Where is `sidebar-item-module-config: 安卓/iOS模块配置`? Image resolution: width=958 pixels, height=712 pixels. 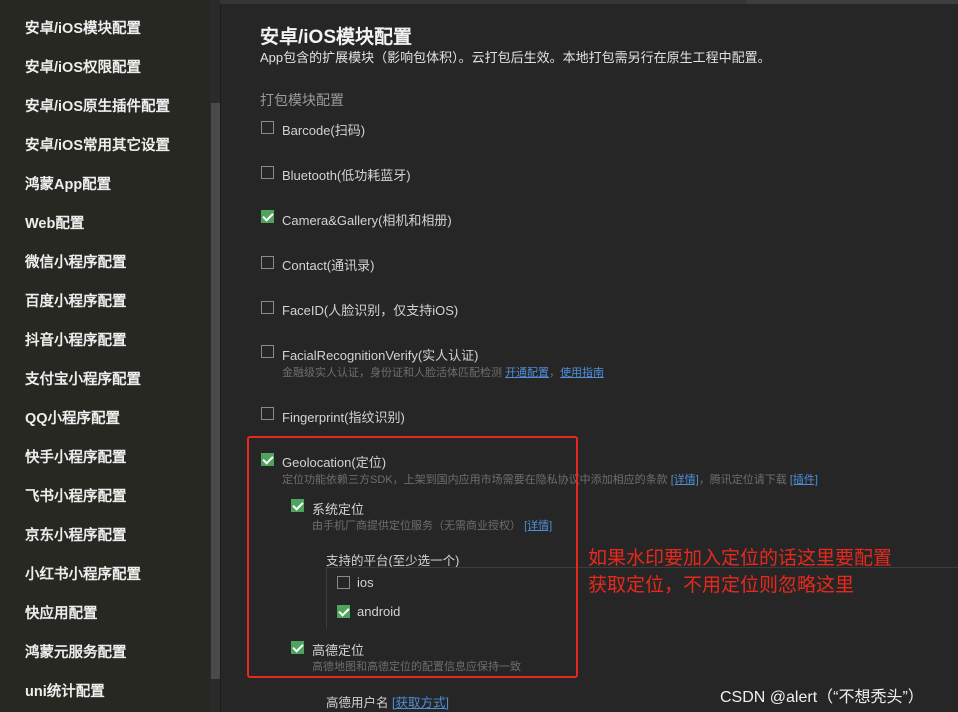 sidebar-item-module-config: 安卓/iOS模块配置 is located at coordinates (83, 29).